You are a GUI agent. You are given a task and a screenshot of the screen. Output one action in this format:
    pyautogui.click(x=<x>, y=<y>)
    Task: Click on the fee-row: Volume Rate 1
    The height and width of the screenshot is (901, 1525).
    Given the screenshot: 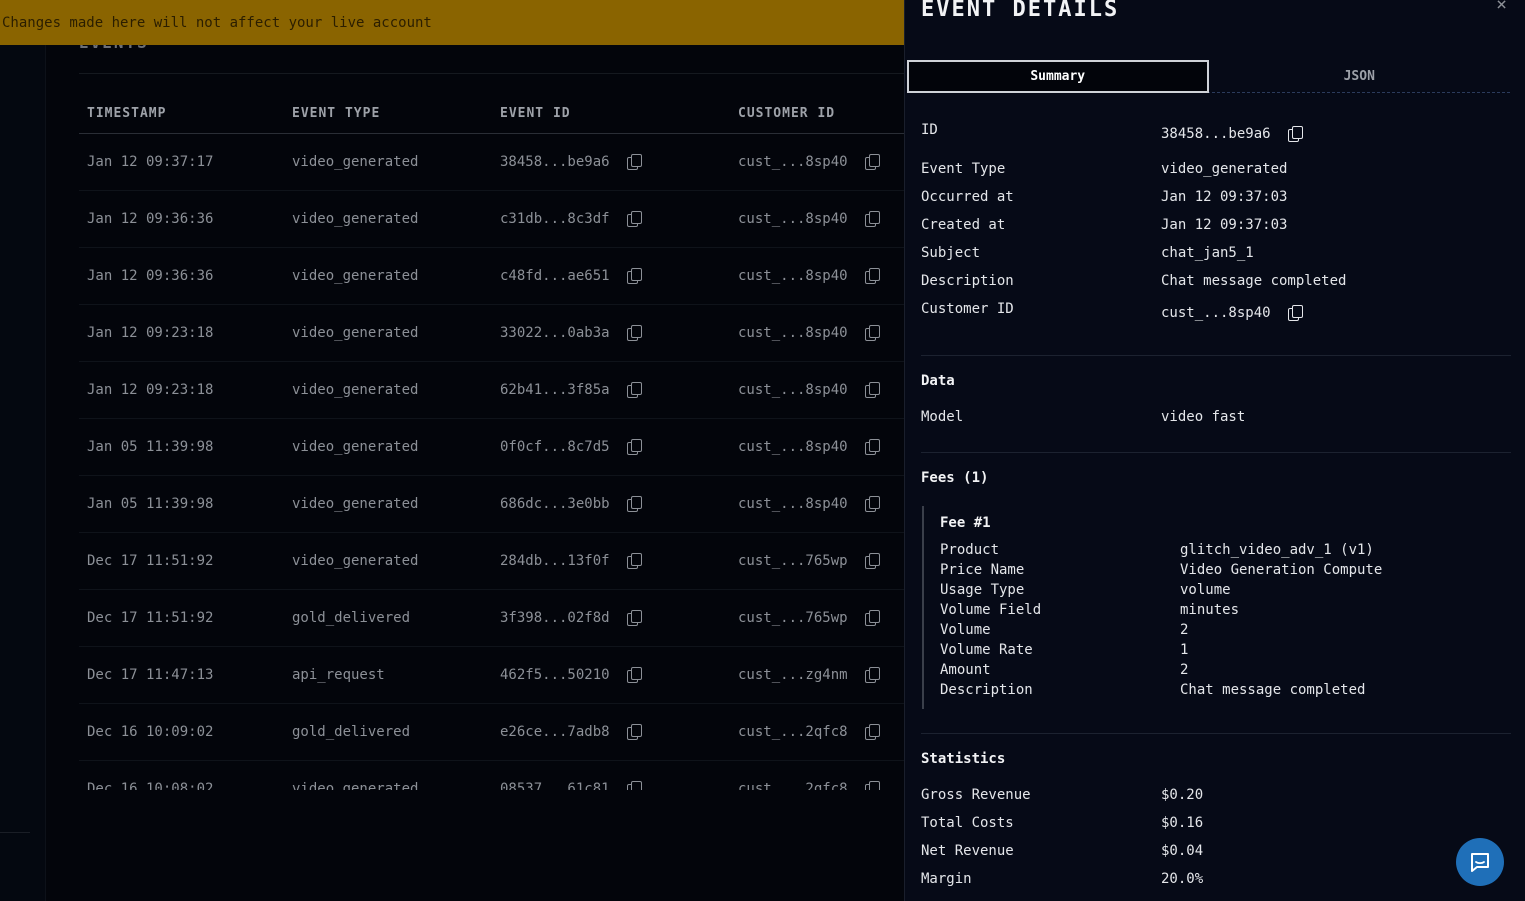 What is the action you would take?
    pyautogui.click(x=1220, y=652)
    